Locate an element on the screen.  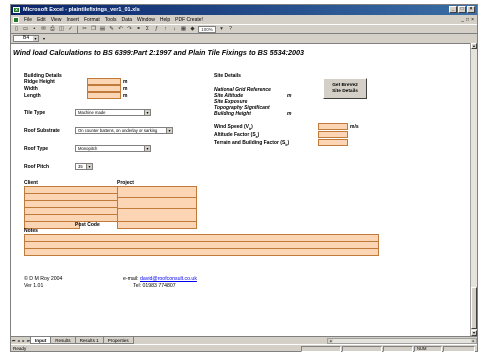
wind-speed-input is located at coordinates (333, 126).